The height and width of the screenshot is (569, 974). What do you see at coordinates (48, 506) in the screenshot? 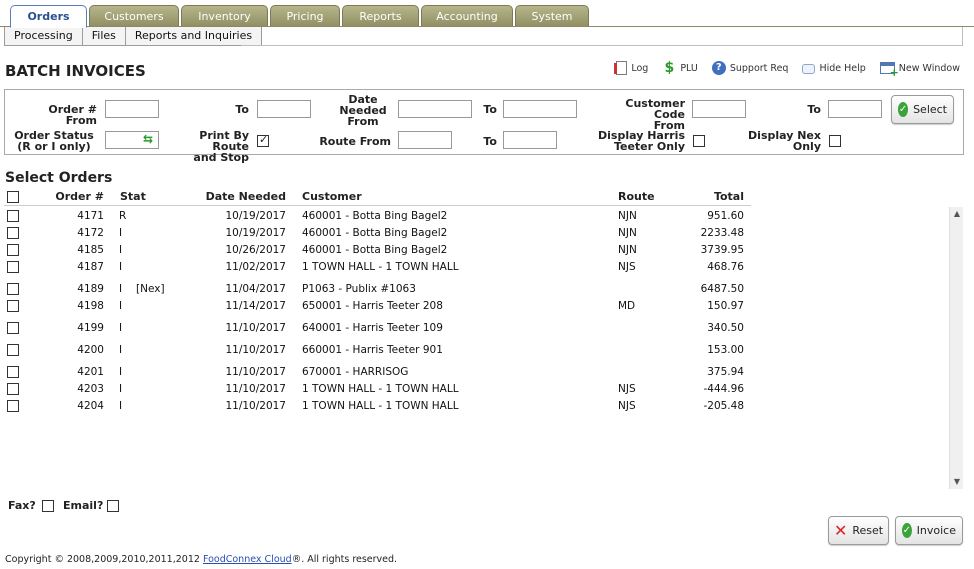
I see `fax-checkbox` at bounding box center [48, 506].